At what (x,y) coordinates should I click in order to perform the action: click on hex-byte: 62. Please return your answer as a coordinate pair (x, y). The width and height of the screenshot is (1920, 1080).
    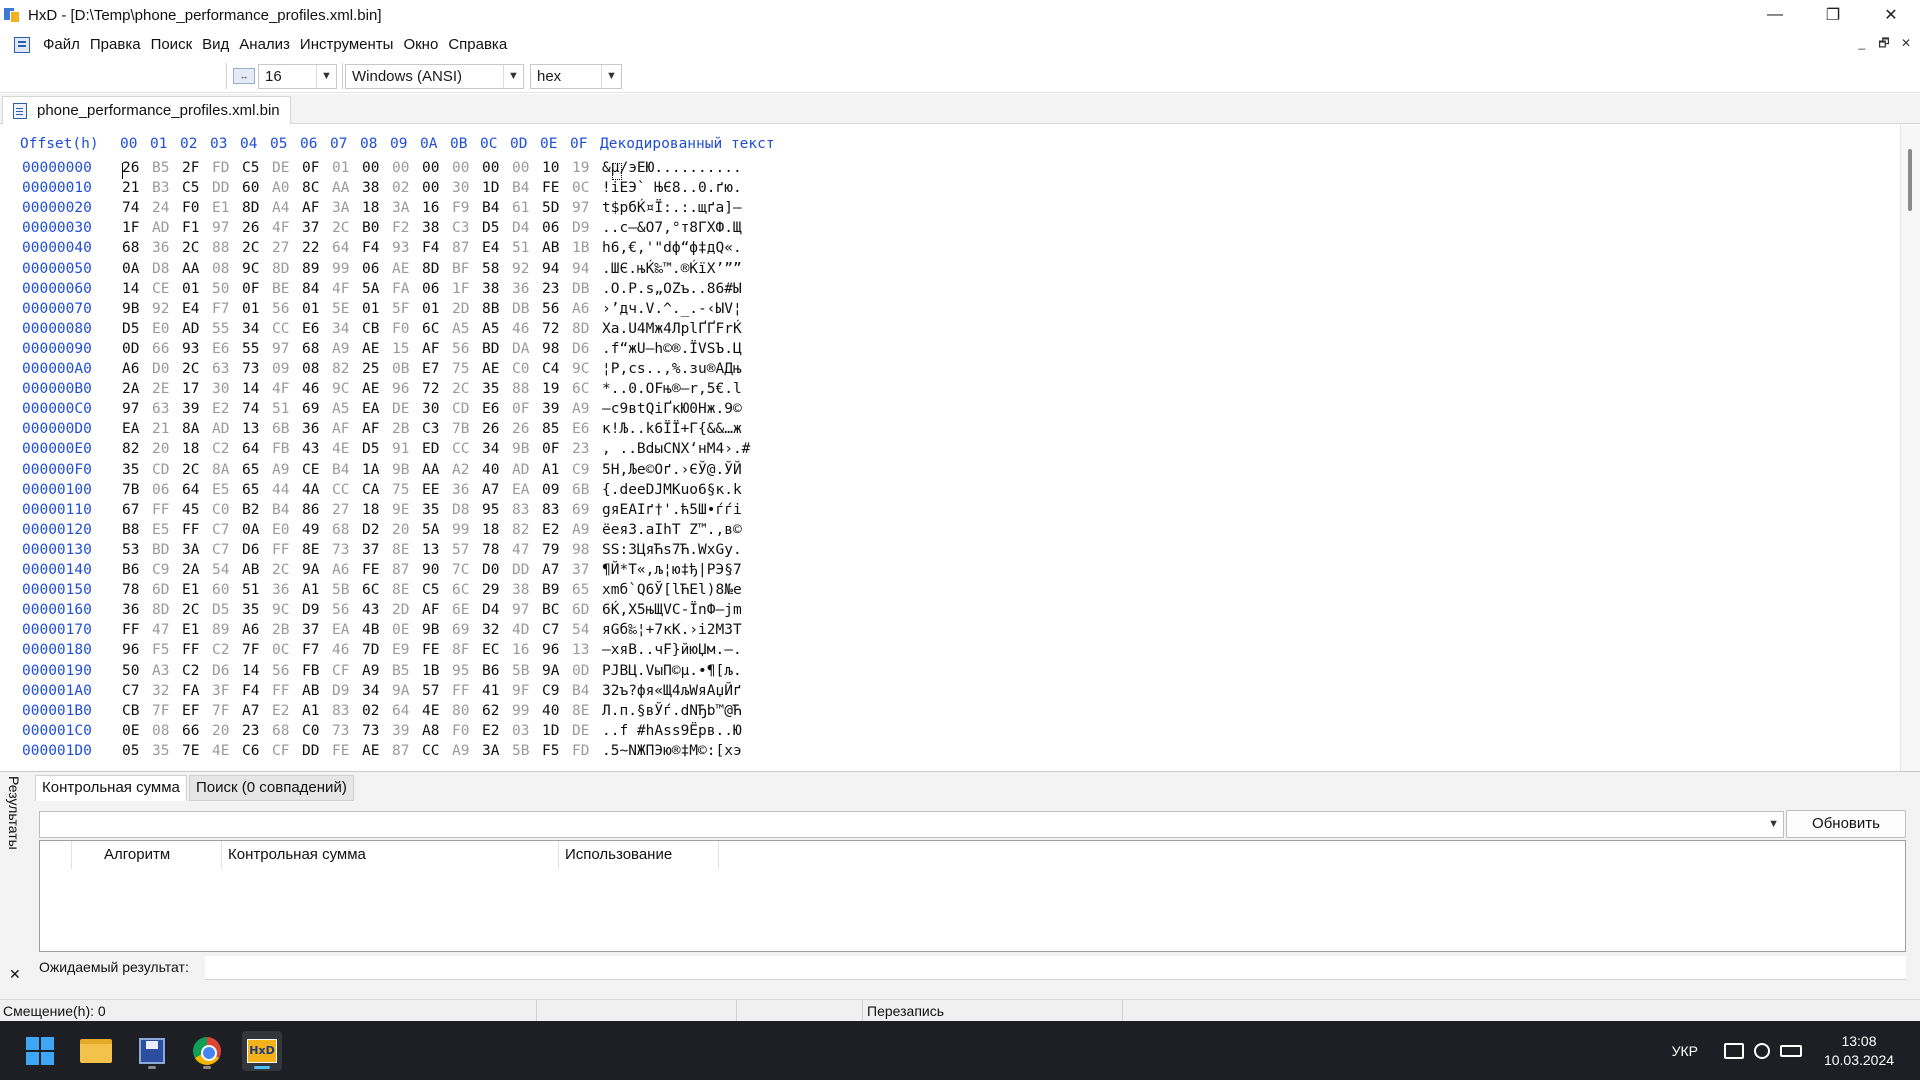
    Looking at the image, I should click on (497, 711).